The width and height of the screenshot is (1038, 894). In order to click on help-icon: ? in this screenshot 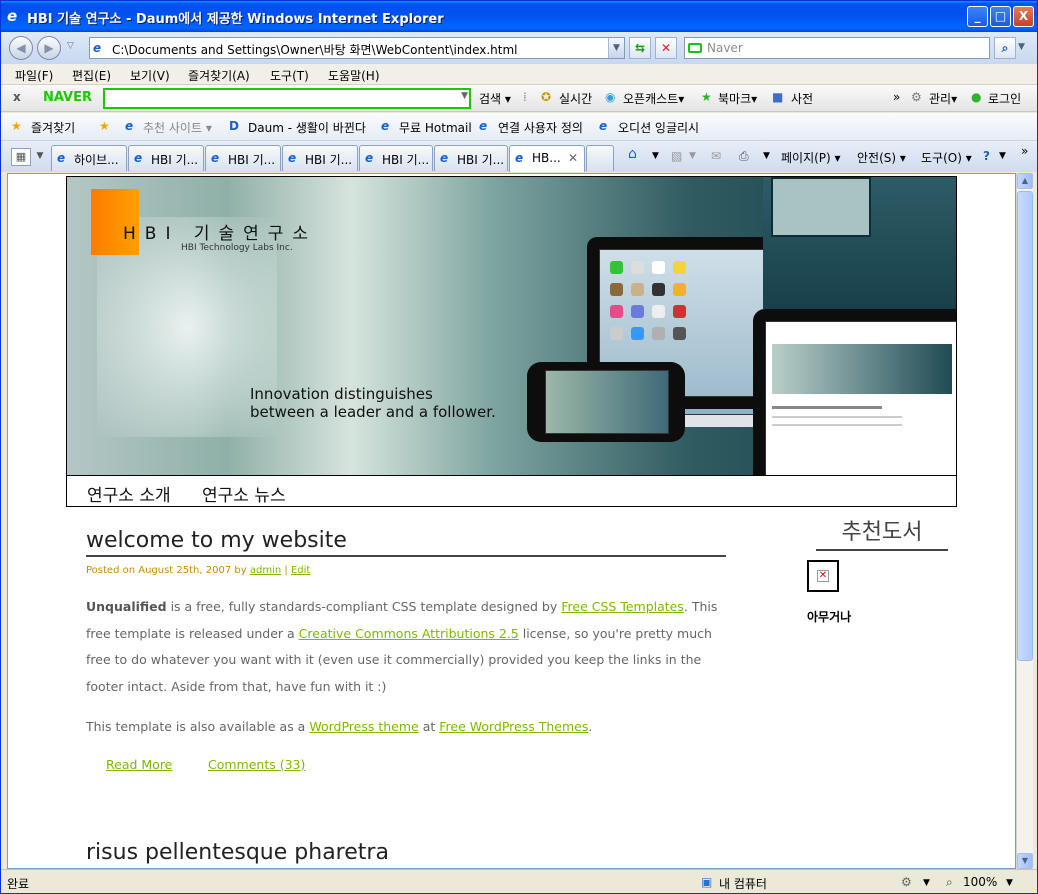, I will do `click(986, 156)`.